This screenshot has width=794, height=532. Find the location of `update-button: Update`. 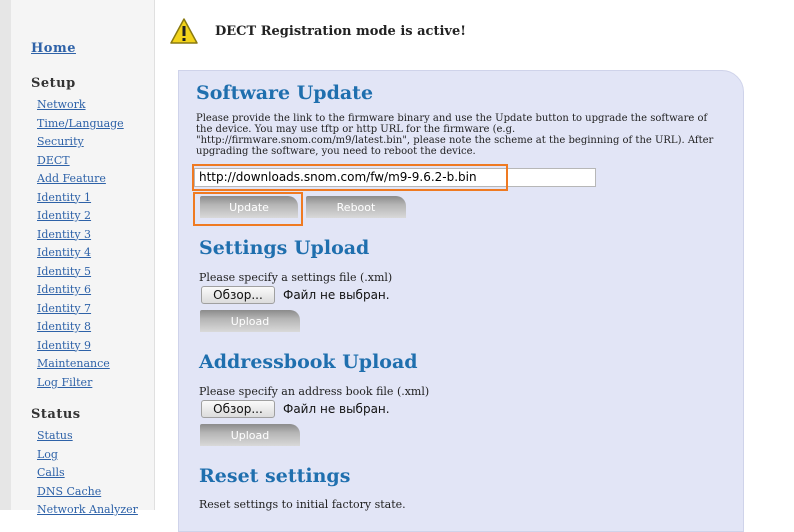

update-button: Update is located at coordinates (249, 207).